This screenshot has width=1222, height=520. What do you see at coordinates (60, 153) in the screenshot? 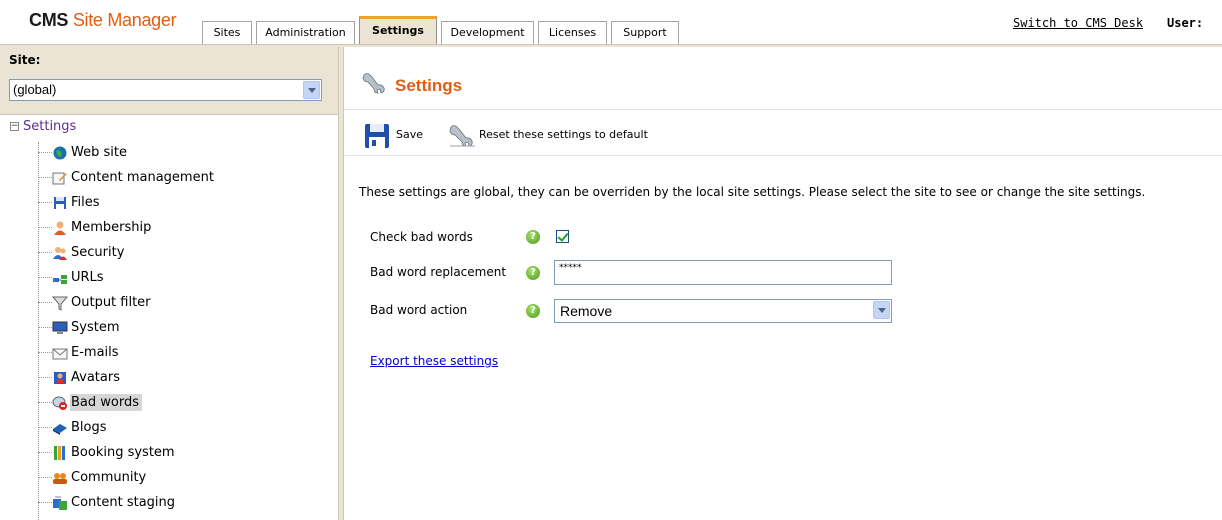
I see `globe-icon` at bounding box center [60, 153].